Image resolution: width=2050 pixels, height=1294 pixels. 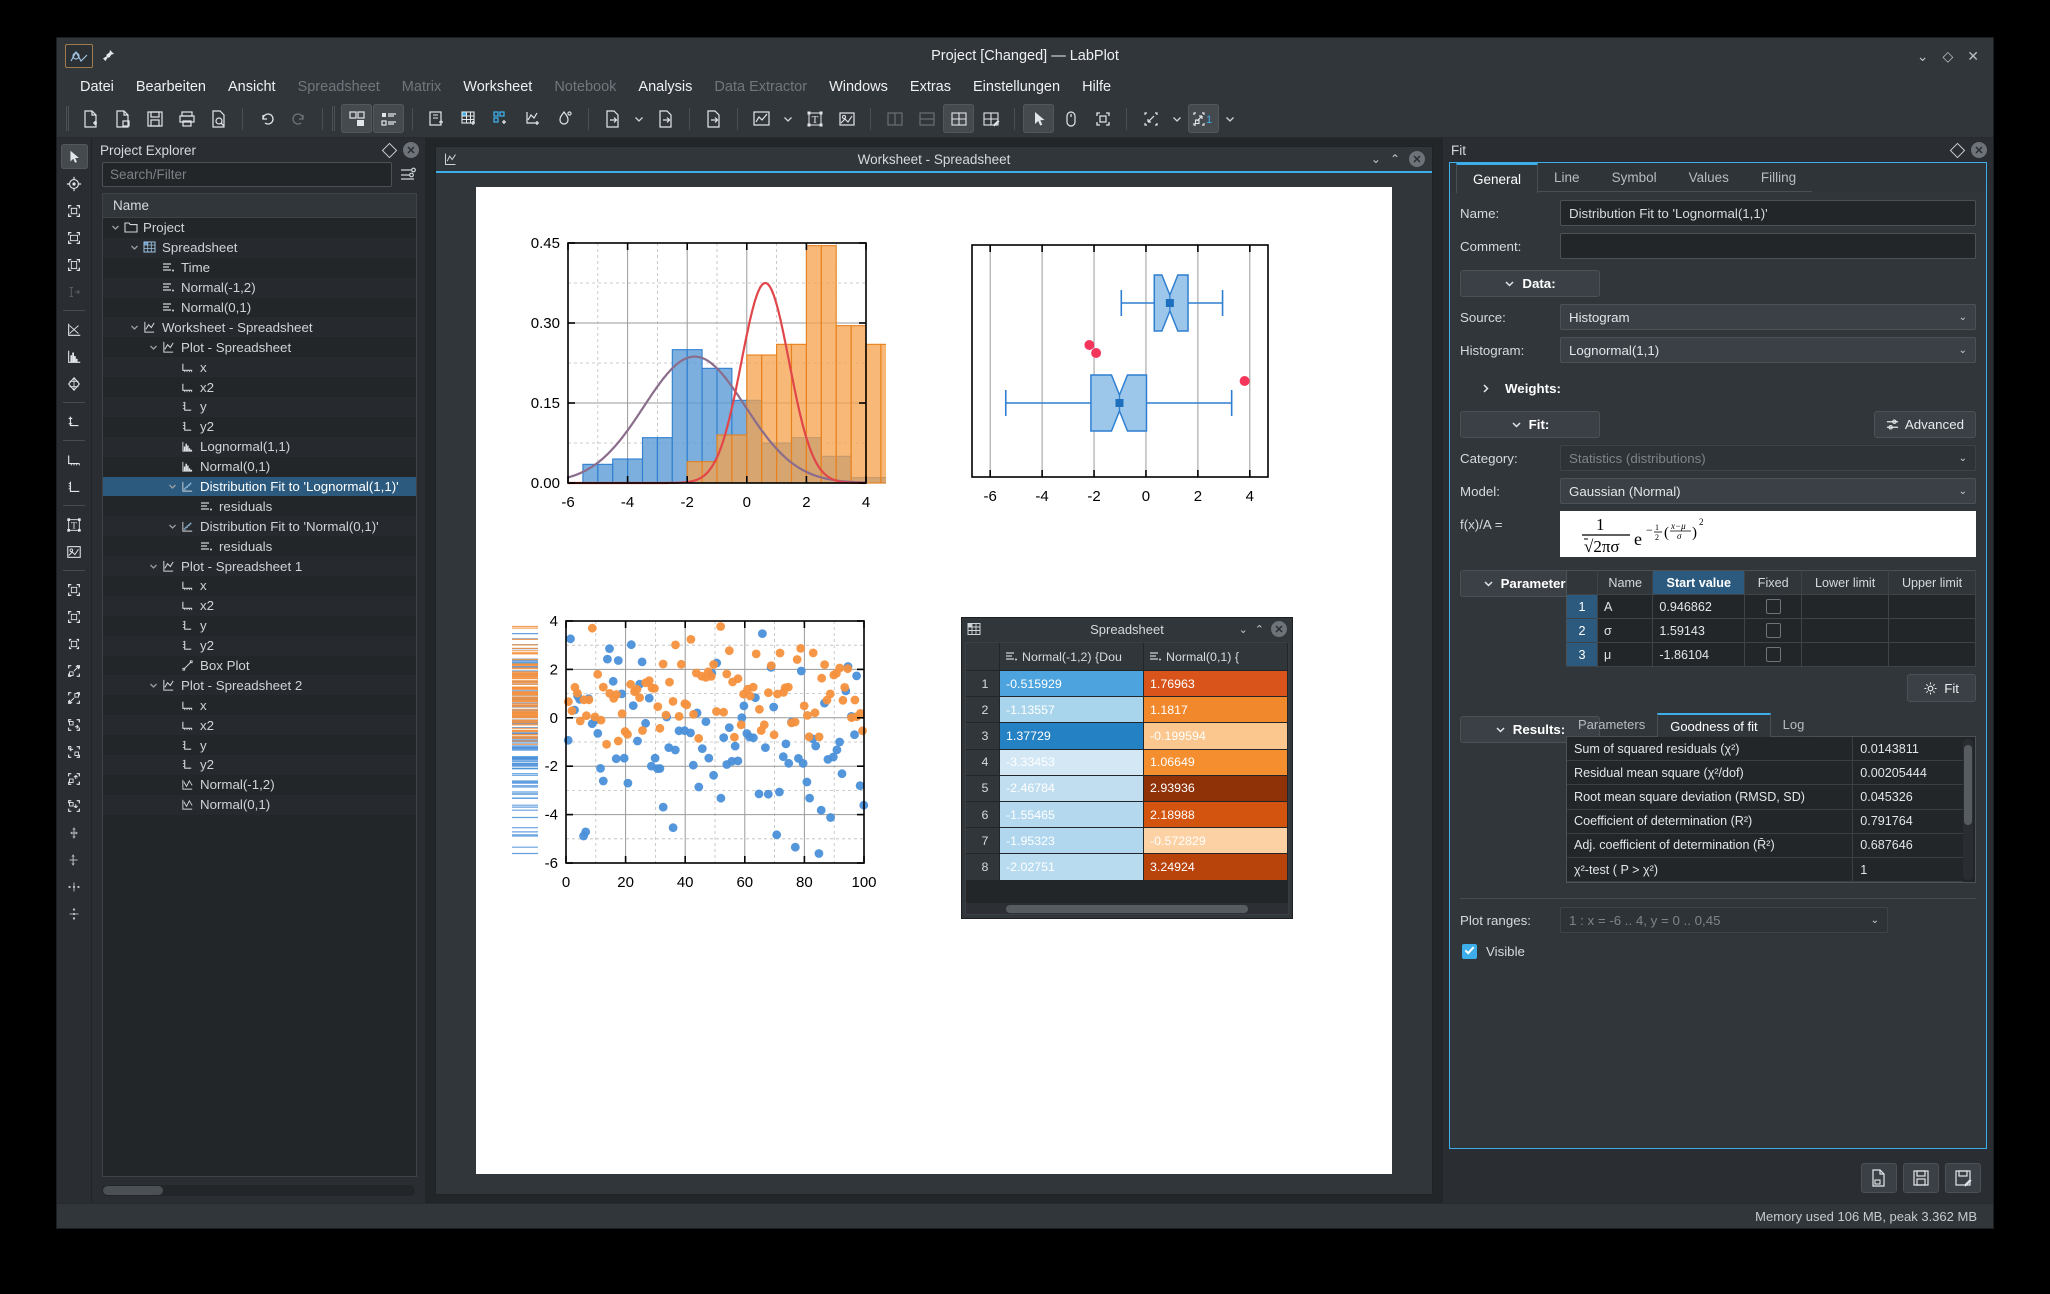 What do you see at coordinates (74, 210) in the screenshot?
I see `select-region-icon` at bounding box center [74, 210].